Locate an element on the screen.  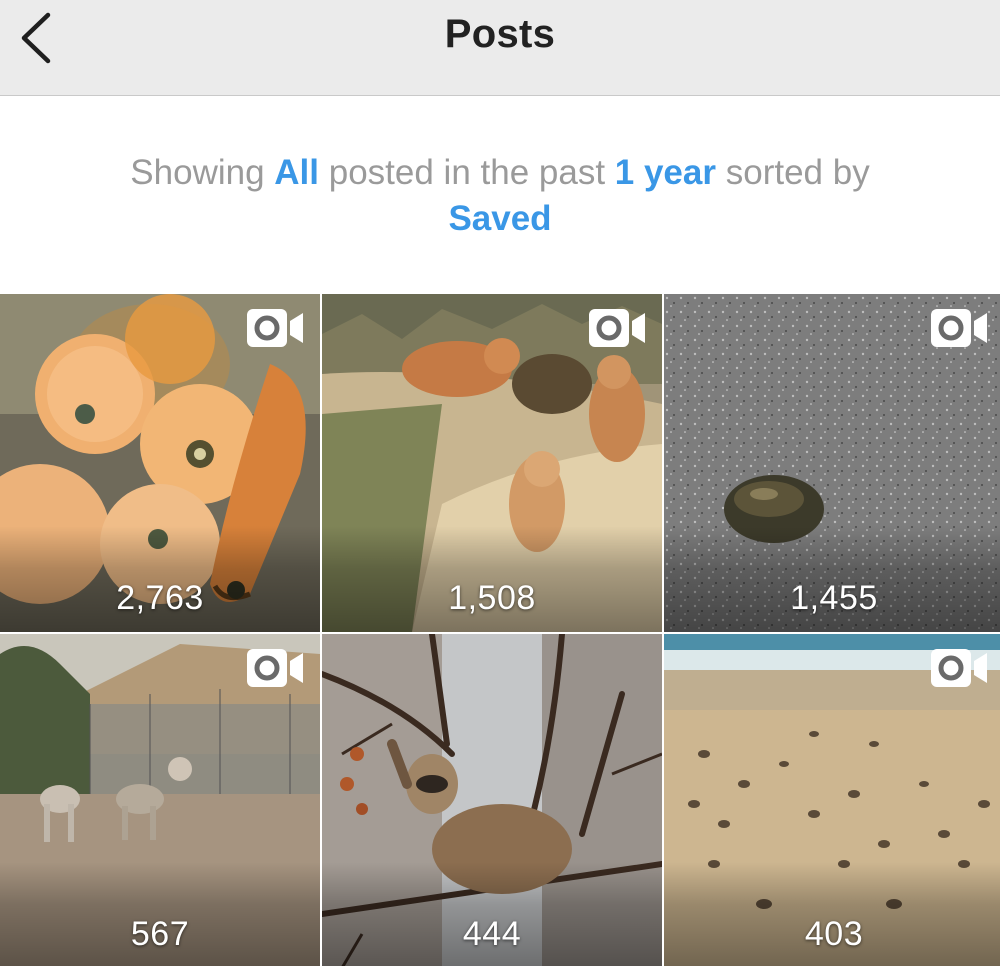
post-tile: 403 is located at coordinates (832, 800).